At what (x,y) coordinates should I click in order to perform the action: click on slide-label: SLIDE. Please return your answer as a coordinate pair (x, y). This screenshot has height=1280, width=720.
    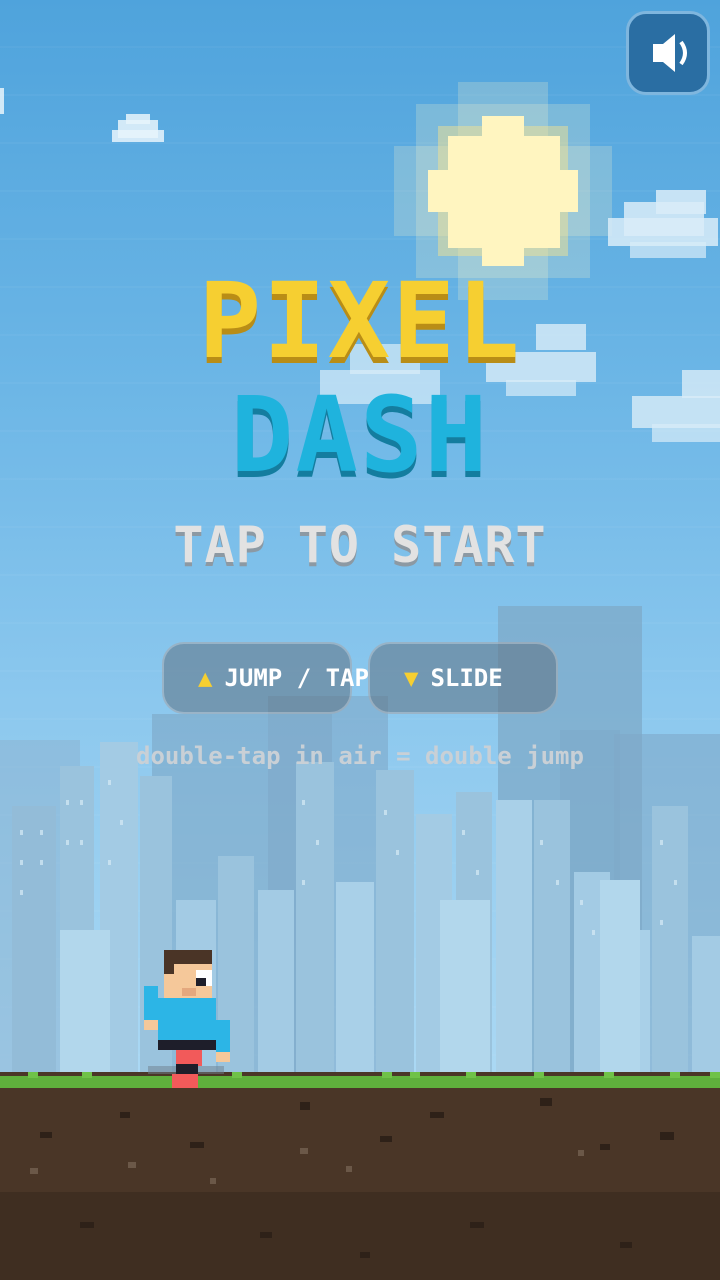
    Looking at the image, I should click on (466, 678).